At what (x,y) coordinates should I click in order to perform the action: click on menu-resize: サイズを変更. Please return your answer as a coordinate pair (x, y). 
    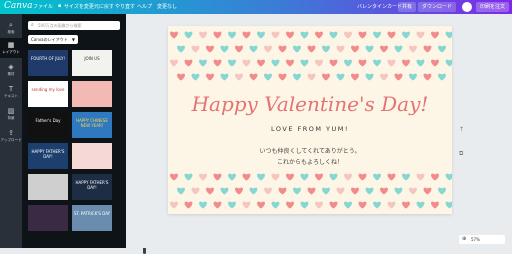
    Looking at the image, I should click on (79, 6).